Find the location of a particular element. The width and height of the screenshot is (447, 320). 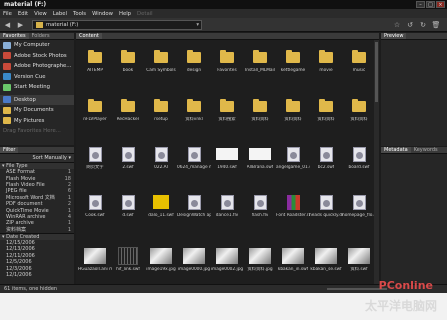

star-filter-icon: ☆ is located at coordinates (397, 25).